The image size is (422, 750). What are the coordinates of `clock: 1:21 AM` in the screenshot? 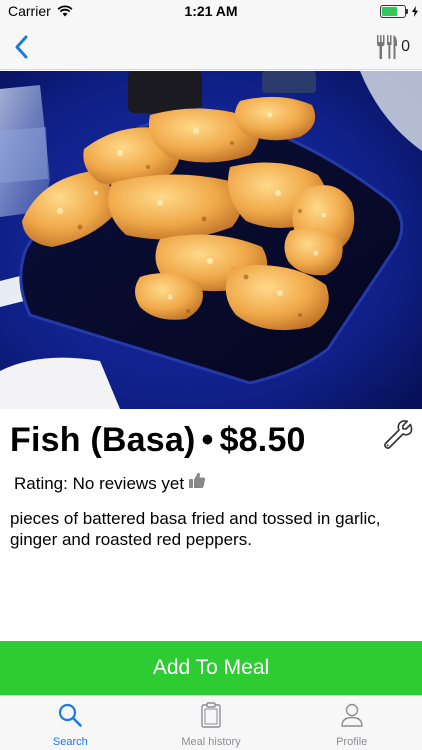 It's located at (211, 11).